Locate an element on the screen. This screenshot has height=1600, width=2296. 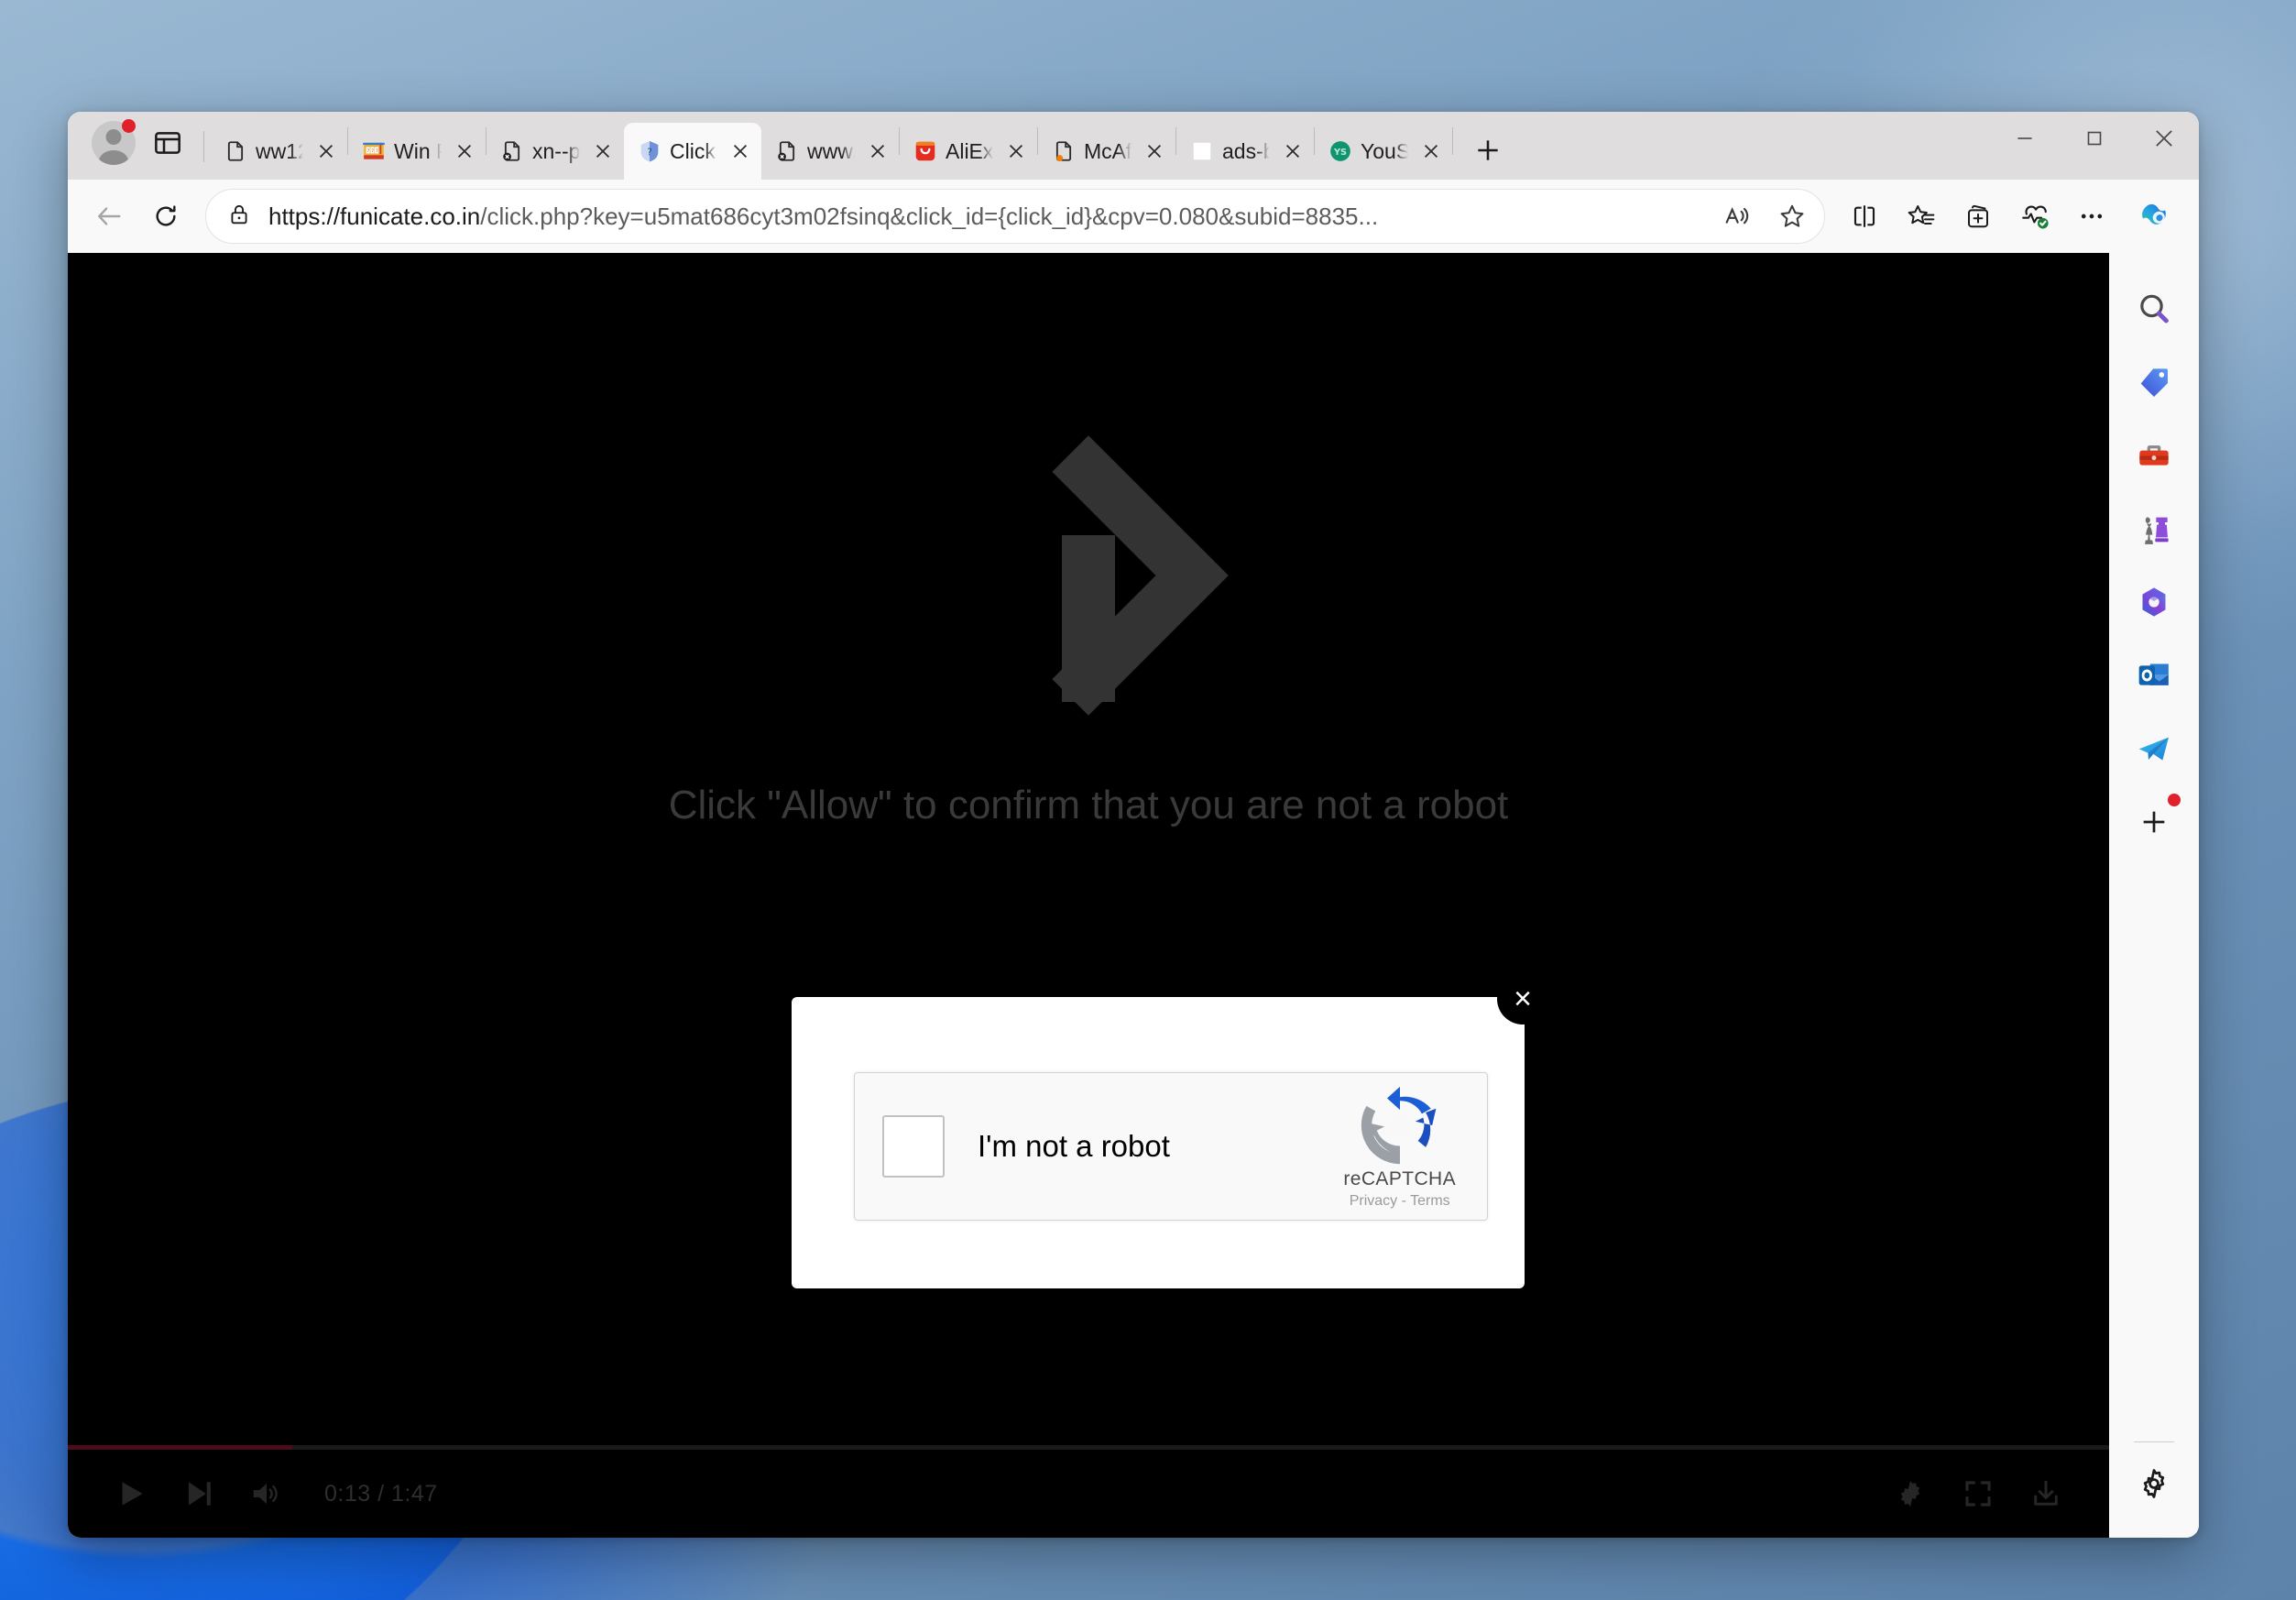
edge-sidebar is located at coordinates (2154, 895).